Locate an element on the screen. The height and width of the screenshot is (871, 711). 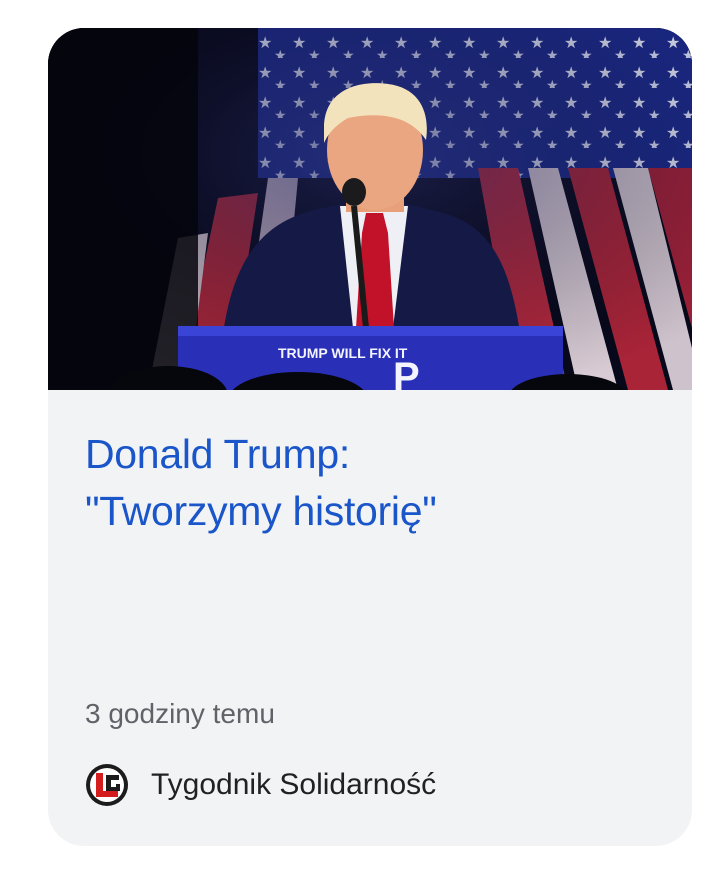
article-headline: Donald Trump: "Tworzymy historię" is located at coordinates (375, 483).